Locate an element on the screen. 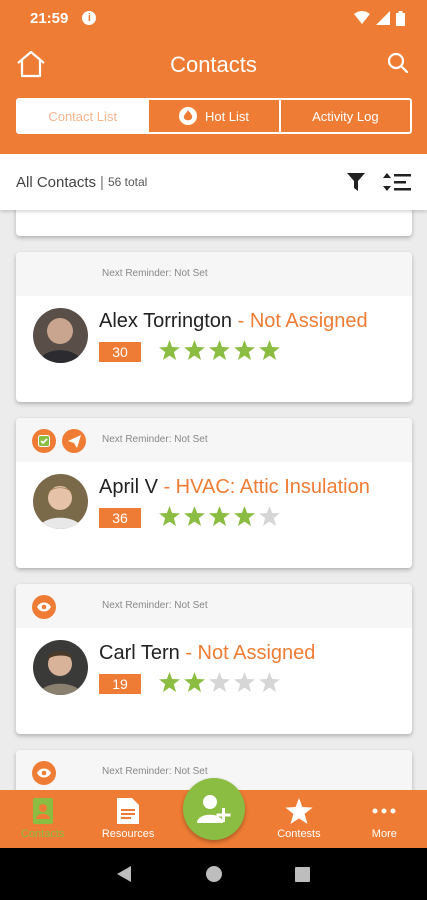  page-title: Contacts is located at coordinates (213, 64).